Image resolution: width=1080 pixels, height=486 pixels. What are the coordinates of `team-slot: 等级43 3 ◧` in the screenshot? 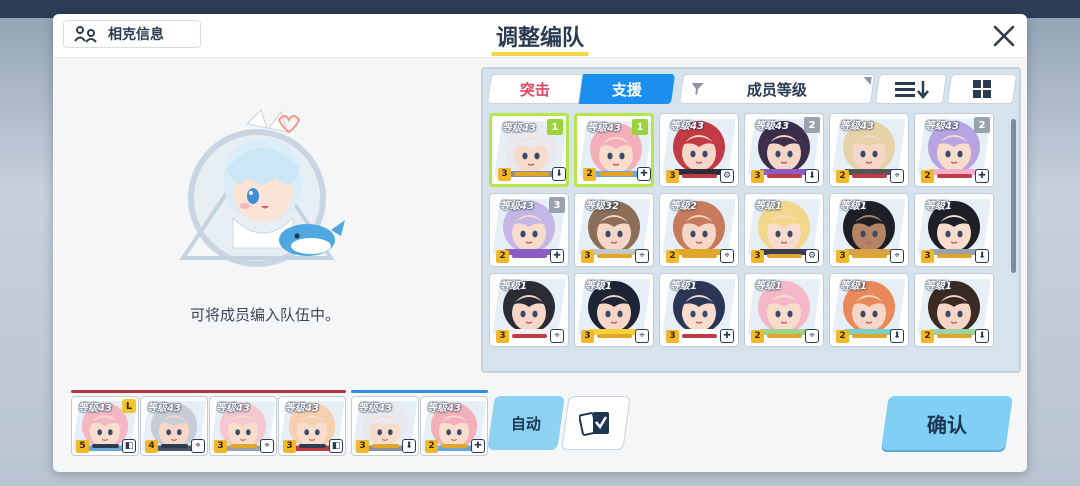 It's located at (312, 426).